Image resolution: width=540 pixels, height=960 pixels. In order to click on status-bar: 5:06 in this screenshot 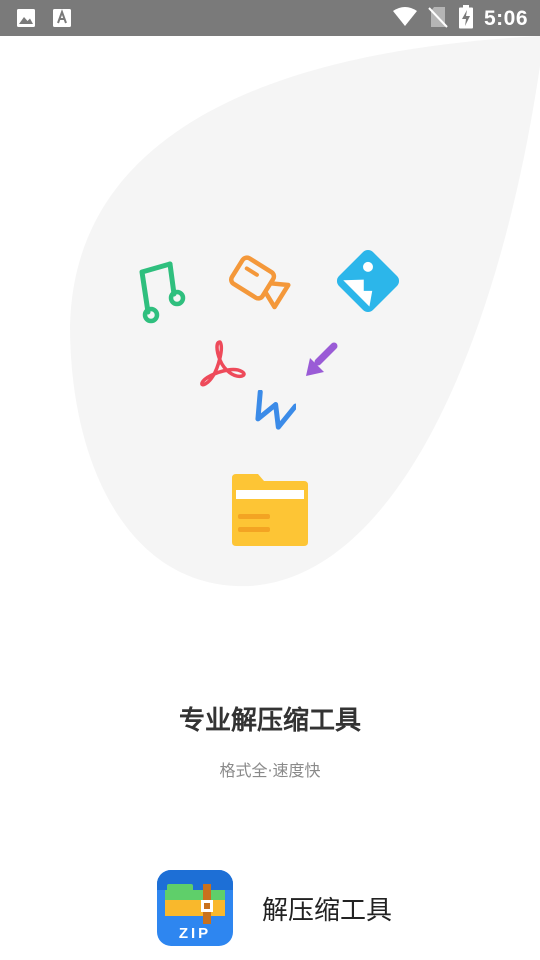, I will do `click(270, 18)`.